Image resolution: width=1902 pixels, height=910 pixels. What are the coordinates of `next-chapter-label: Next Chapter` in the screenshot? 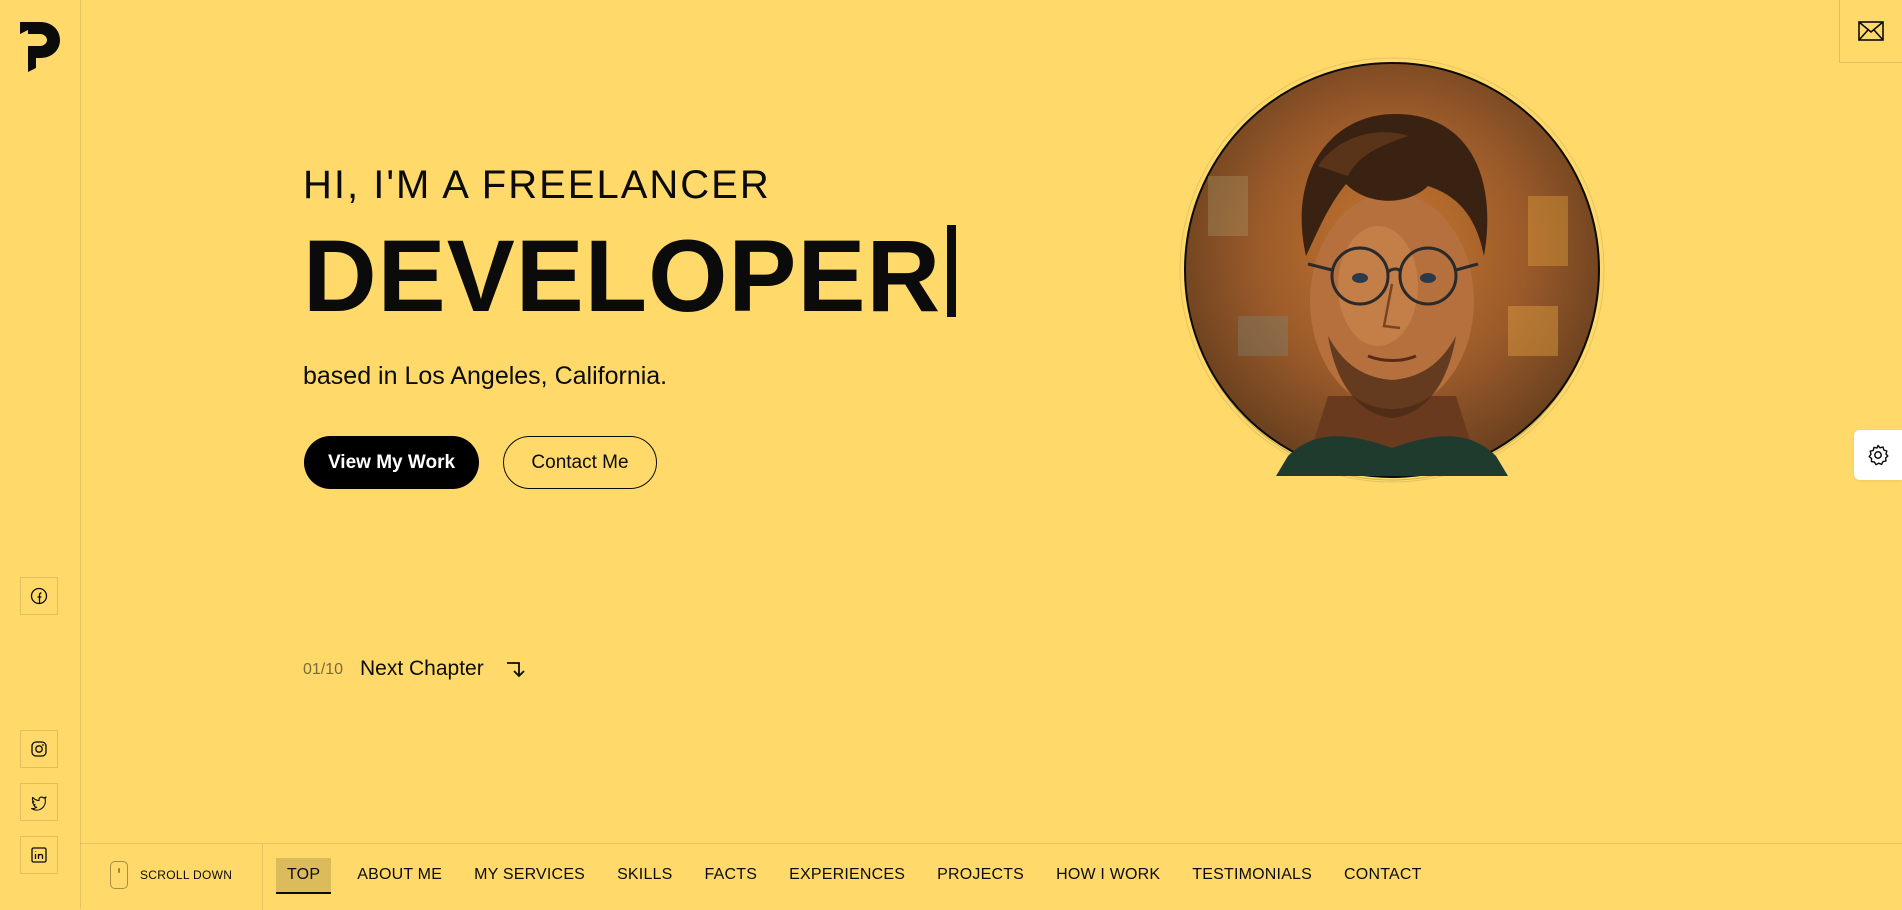 It's located at (422, 668).